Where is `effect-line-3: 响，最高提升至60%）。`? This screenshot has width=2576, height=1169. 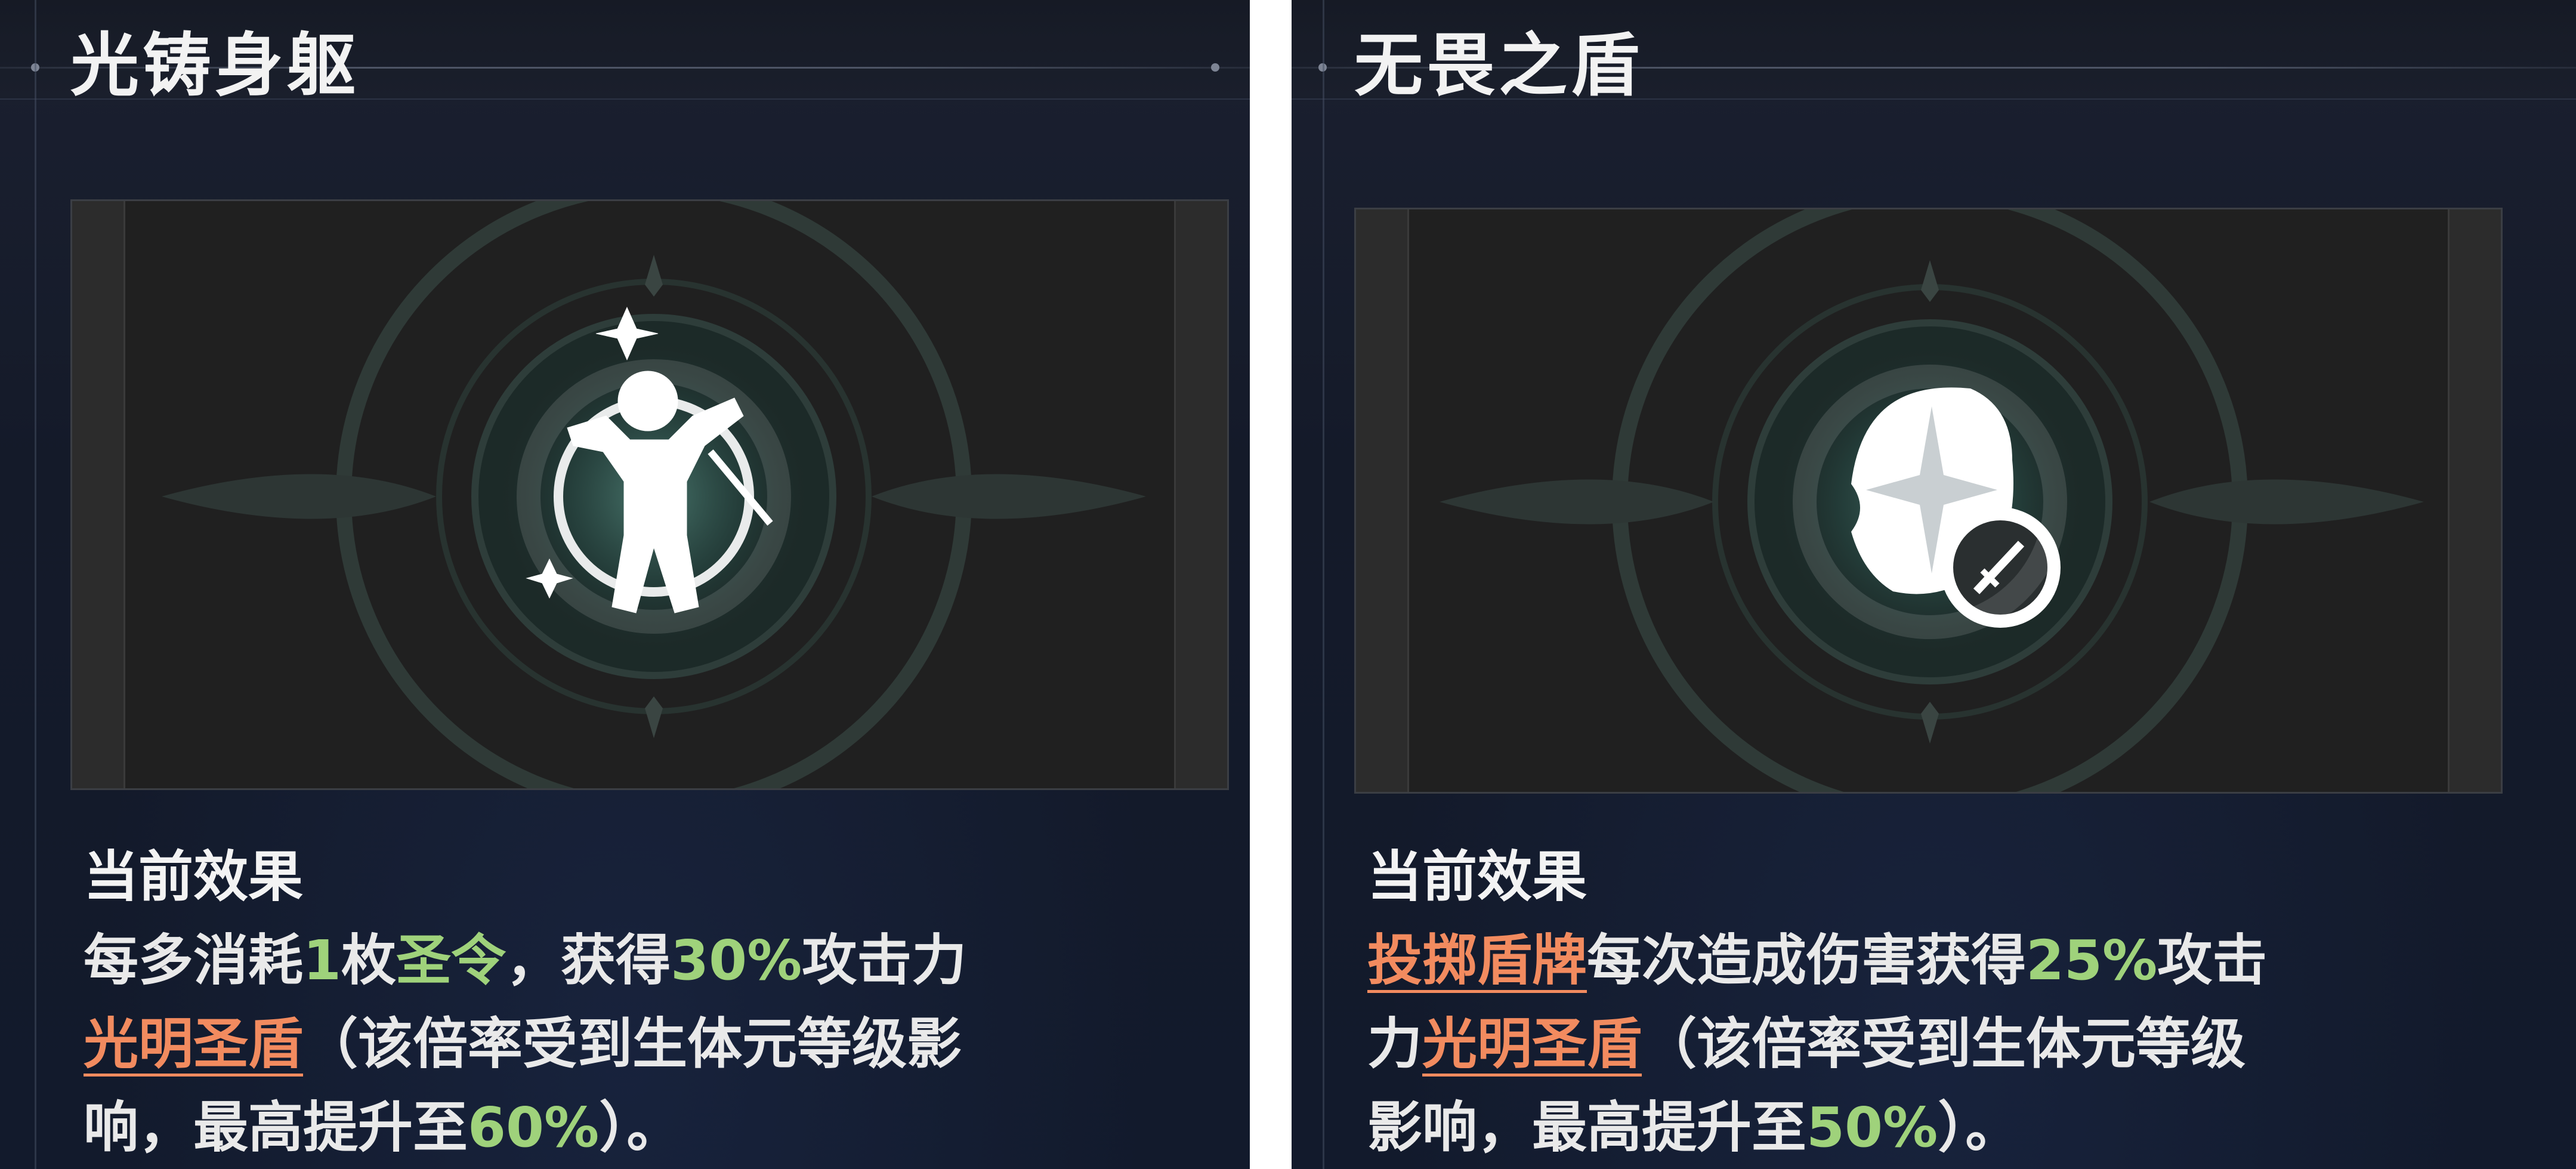 effect-line-3: 响，最高提升至60%）。 is located at coordinates (383, 1127).